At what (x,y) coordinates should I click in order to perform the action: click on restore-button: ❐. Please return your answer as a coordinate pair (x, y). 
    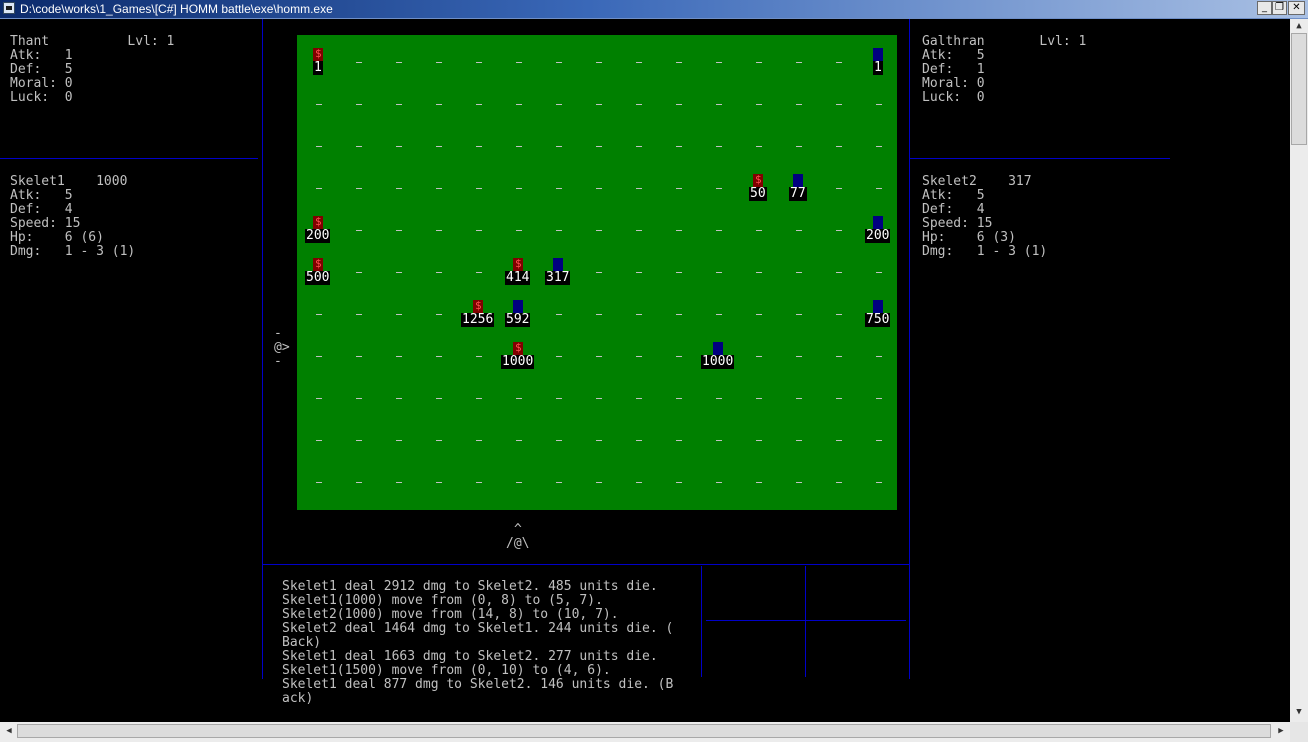
    Looking at the image, I should click on (1279, 8).